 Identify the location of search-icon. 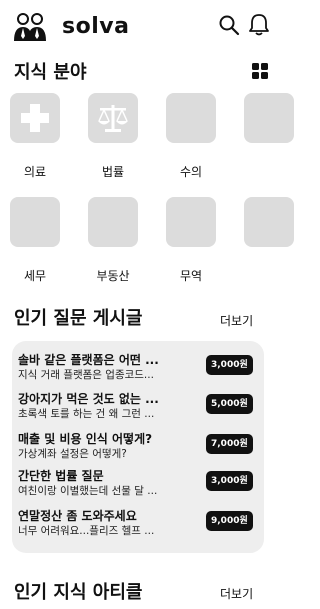
(229, 25).